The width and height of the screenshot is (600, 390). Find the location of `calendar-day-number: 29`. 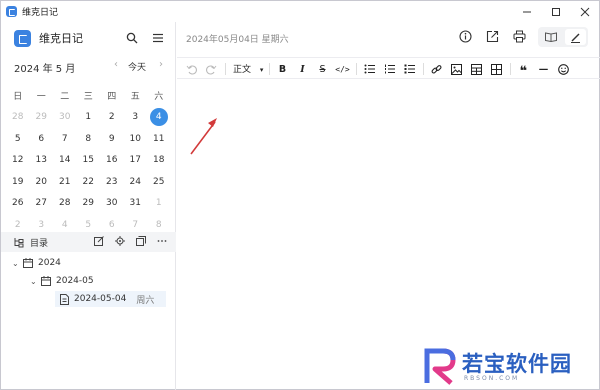

calendar-day-number: 29 is located at coordinates (88, 203).